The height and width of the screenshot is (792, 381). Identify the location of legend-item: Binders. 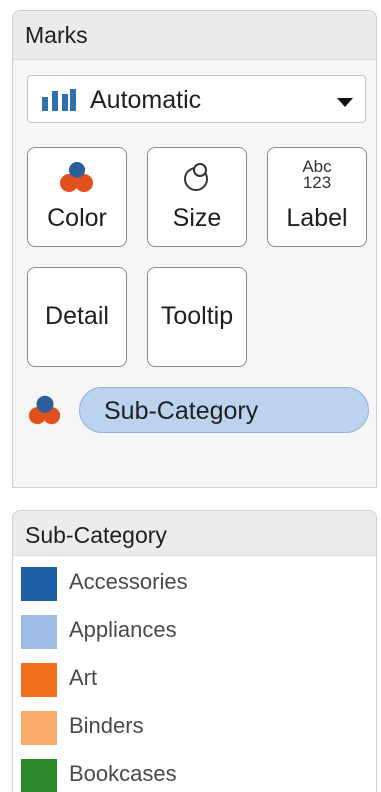
(198, 729).